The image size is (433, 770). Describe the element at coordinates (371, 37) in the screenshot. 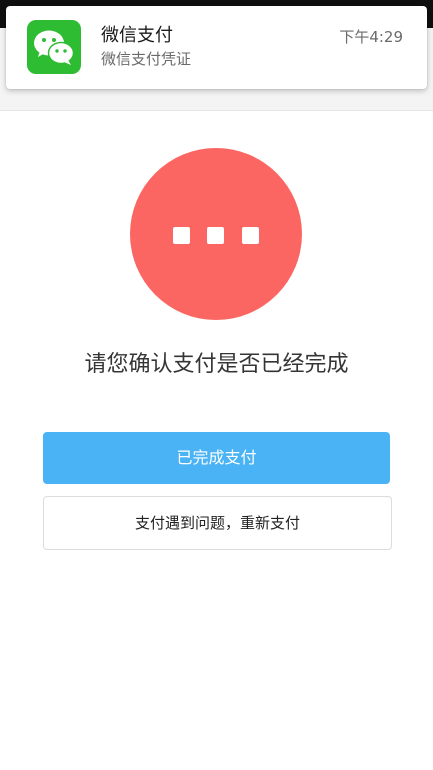

I see `notification-time: 下午4:29` at that location.